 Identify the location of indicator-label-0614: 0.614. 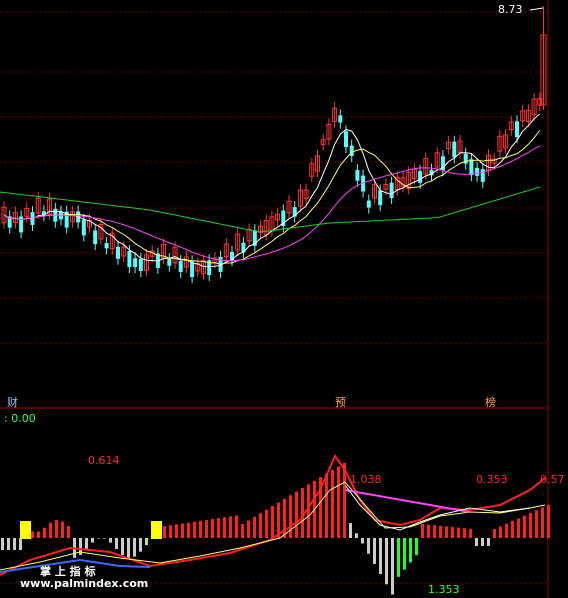
(104, 460).